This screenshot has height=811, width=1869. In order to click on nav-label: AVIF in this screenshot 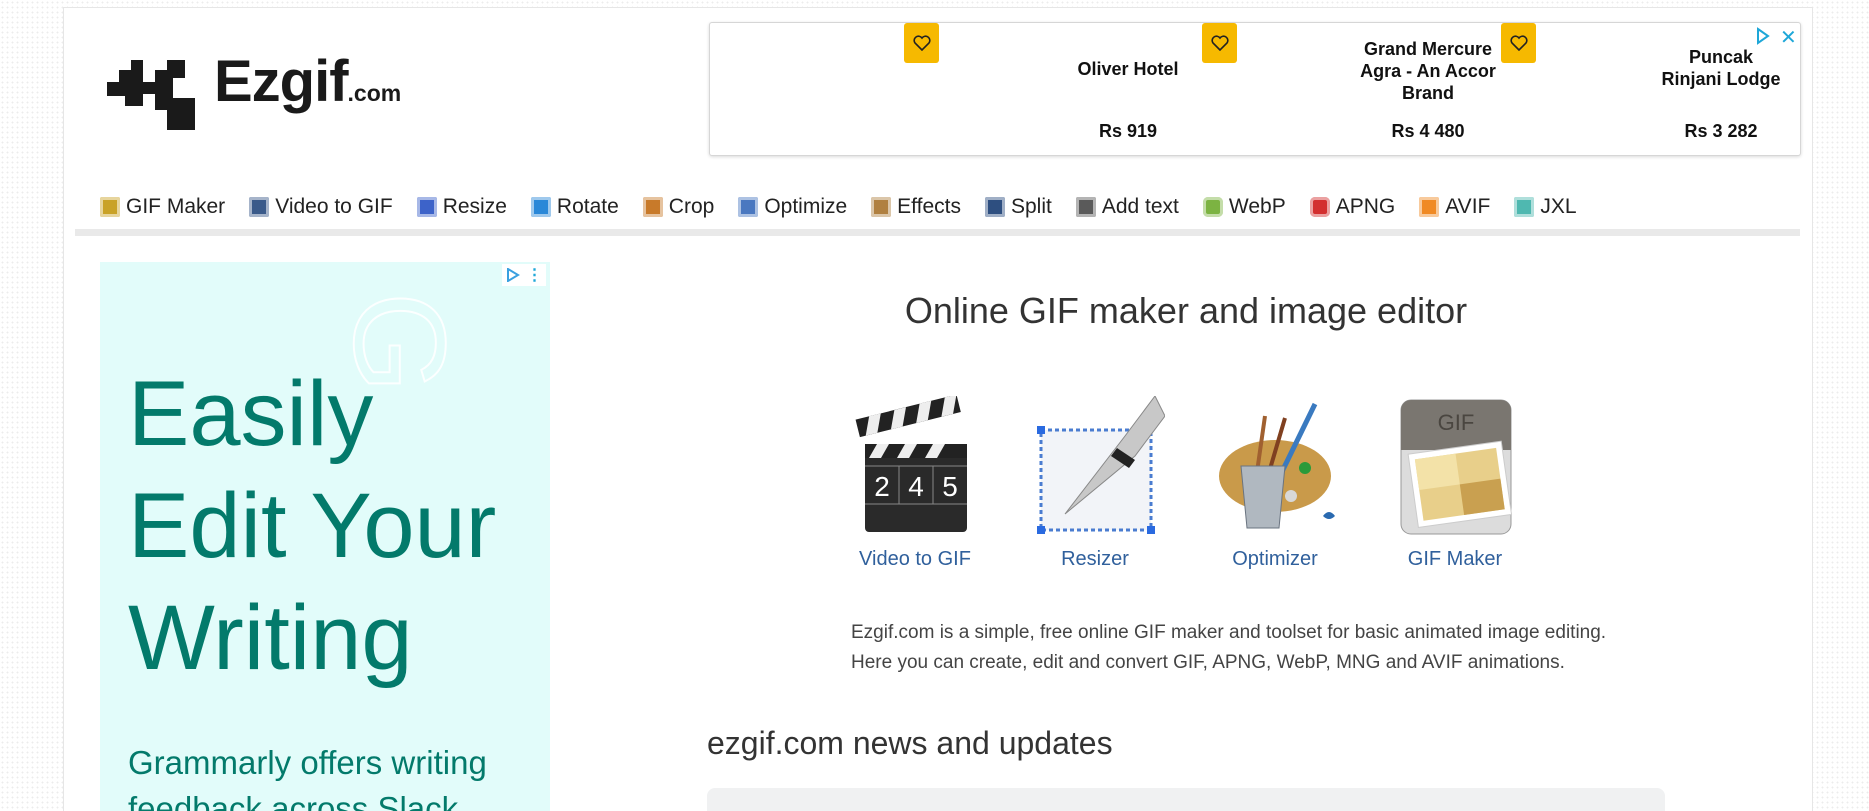, I will do `click(1468, 206)`.